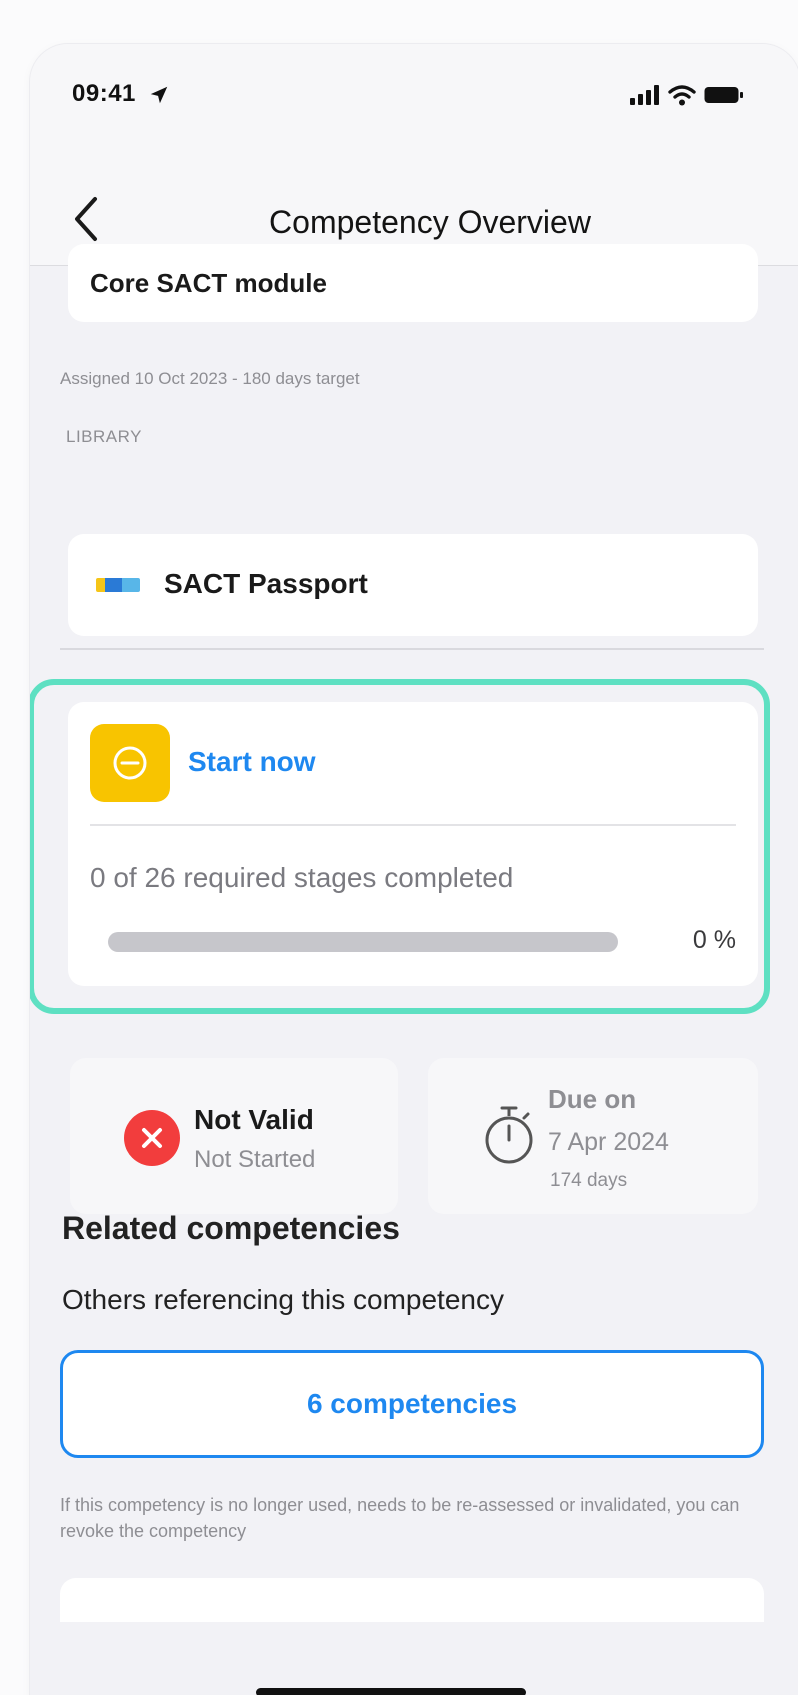 This screenshot has height=1695, width=798. Describe the element at coordinates (414, 1658) in the screenshot. I see `bottom-safe-area` at that location.